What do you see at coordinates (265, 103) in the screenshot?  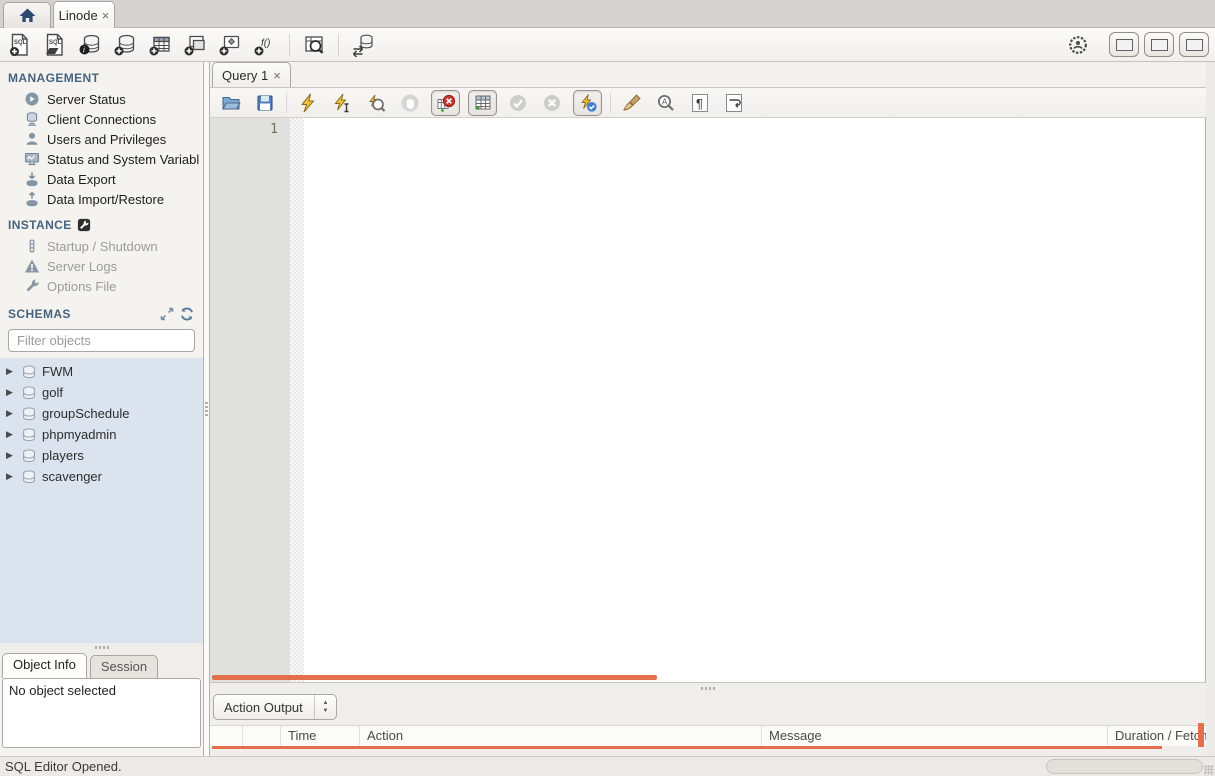 I see `save-script-button` at bounding box center [265, 103].